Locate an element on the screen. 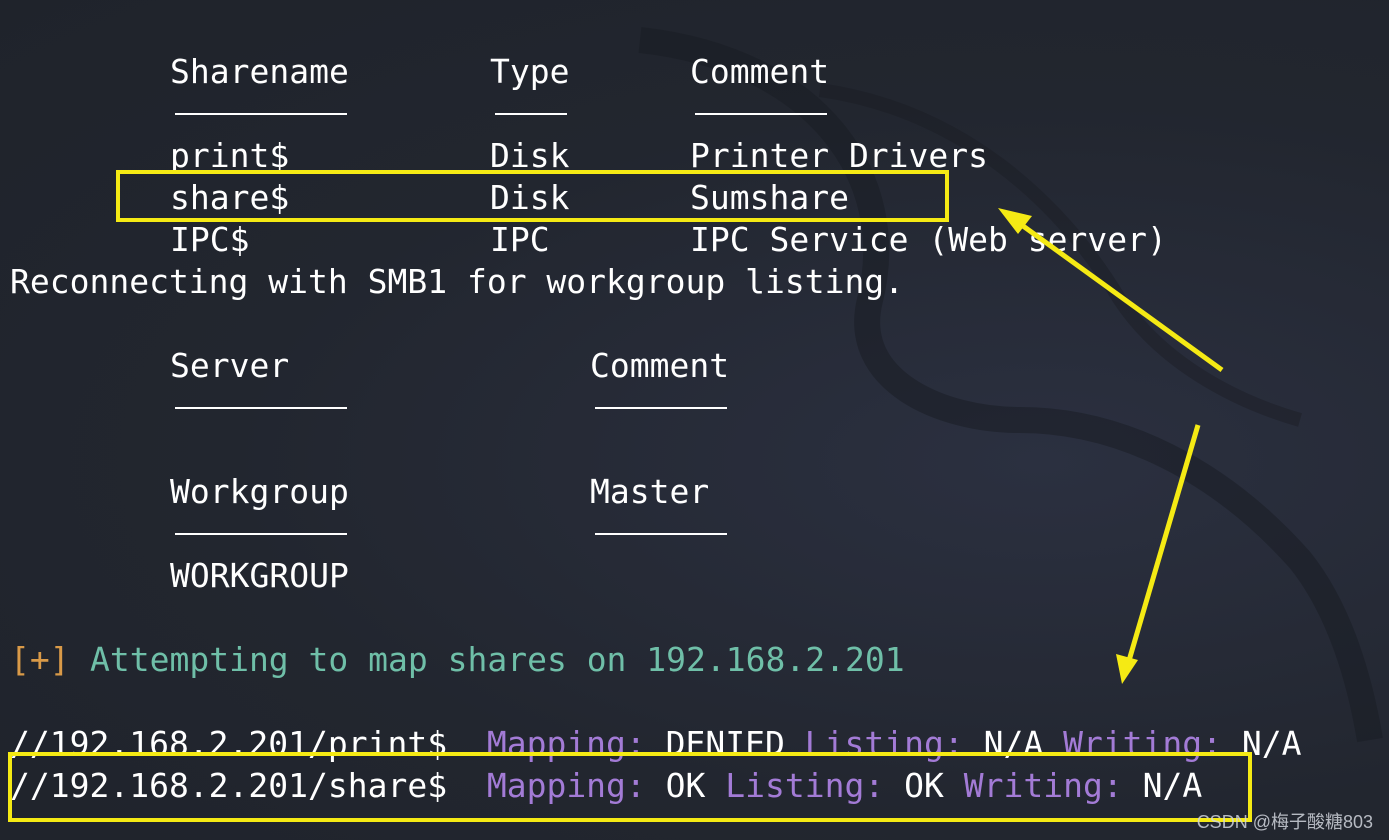 This screenshot has width=1389, height=840. csdn-watermark: CSDN @梅子酸糖803 is located at coordinates (1284, 822).